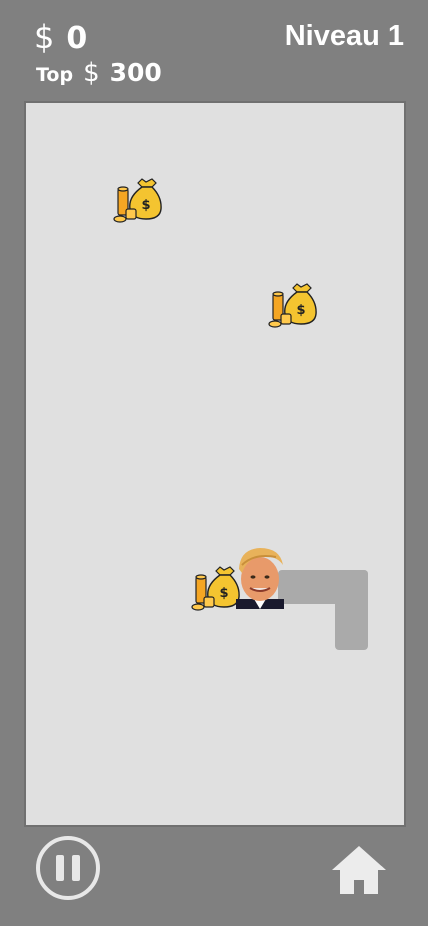  What do you see at coordinates (44, 37) in the screenshot?
I see `currency-symbol: $` at bounding box center [44, 37].